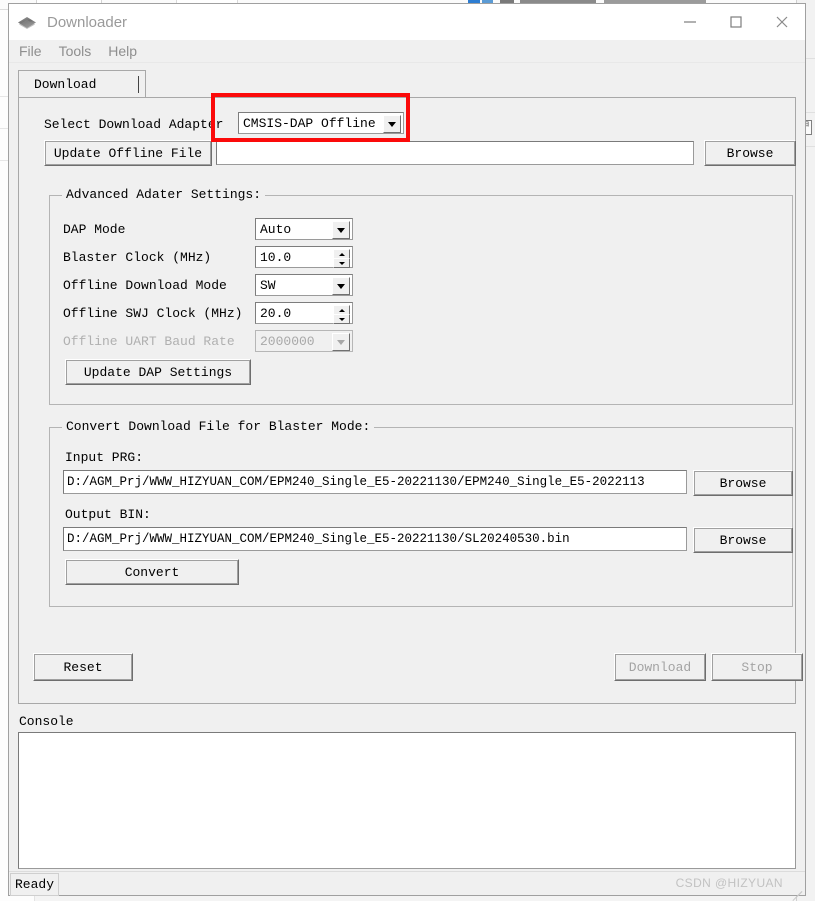 The height and width of the screenshot is (901, 815). What do you see at coordinates (145, 285) in the screenshot?
I see `offline-download-mode-label: Offline Download Mode` at bounding box center [145, 285].